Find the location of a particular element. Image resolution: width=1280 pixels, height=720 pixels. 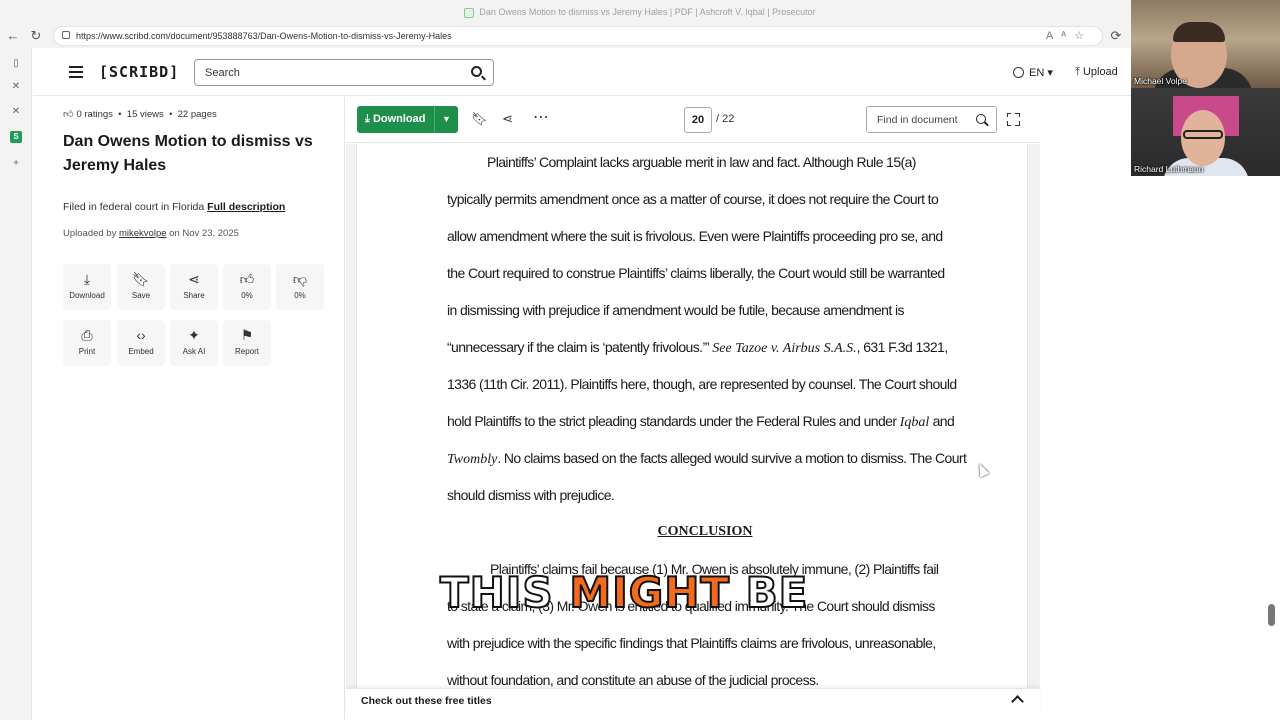

search-box is located at coordinates (344, 72).